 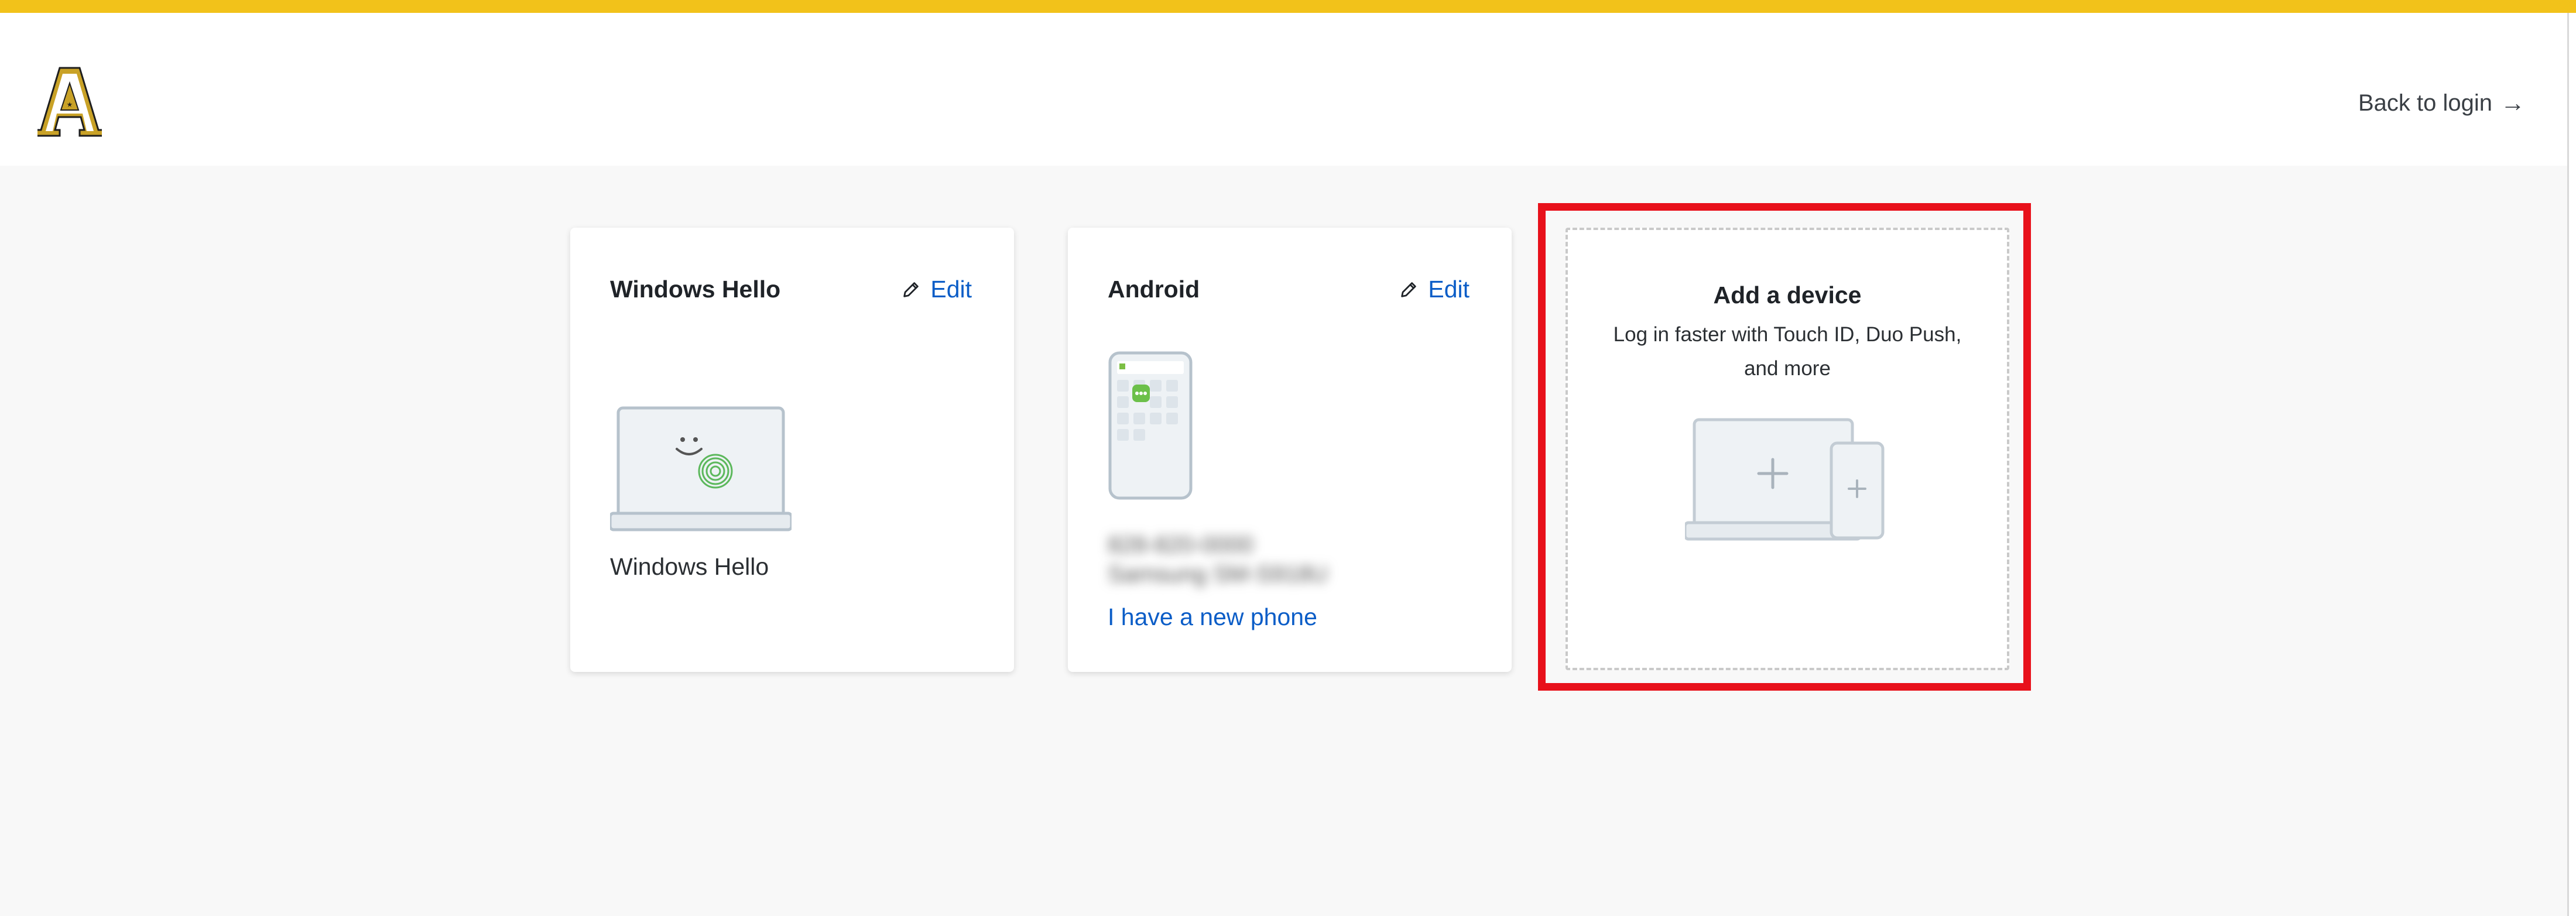 I want to click on collegiate-letter-a-logo-icon: ★, so click(x=69, y=102).